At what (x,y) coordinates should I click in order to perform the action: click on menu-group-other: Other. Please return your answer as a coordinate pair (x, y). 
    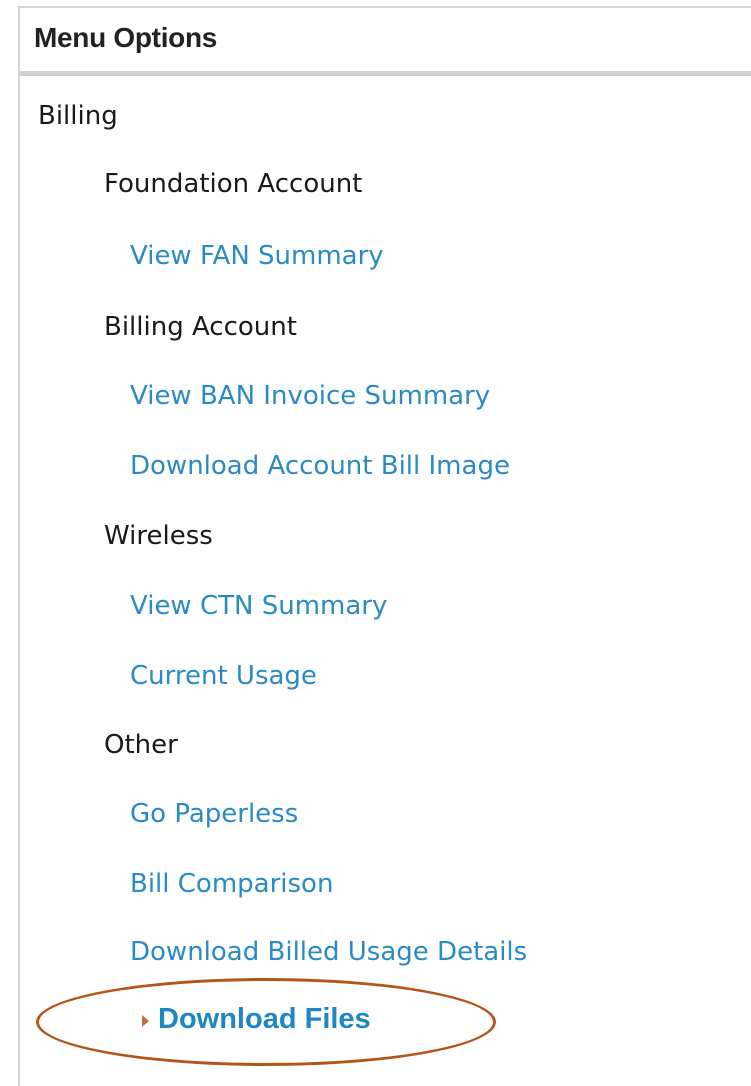
    Looking at the image, I should click on (141, 745).